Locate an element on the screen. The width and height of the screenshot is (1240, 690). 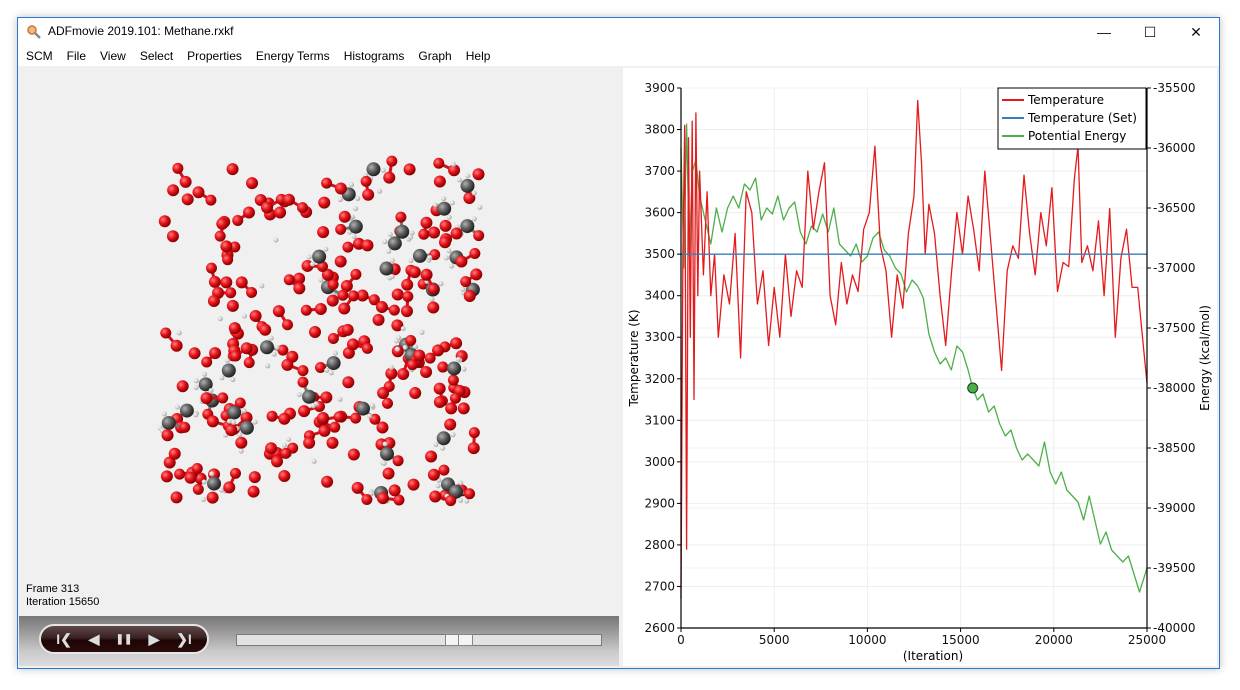
close-button: ✕ is located at coordinates (1196, 32).